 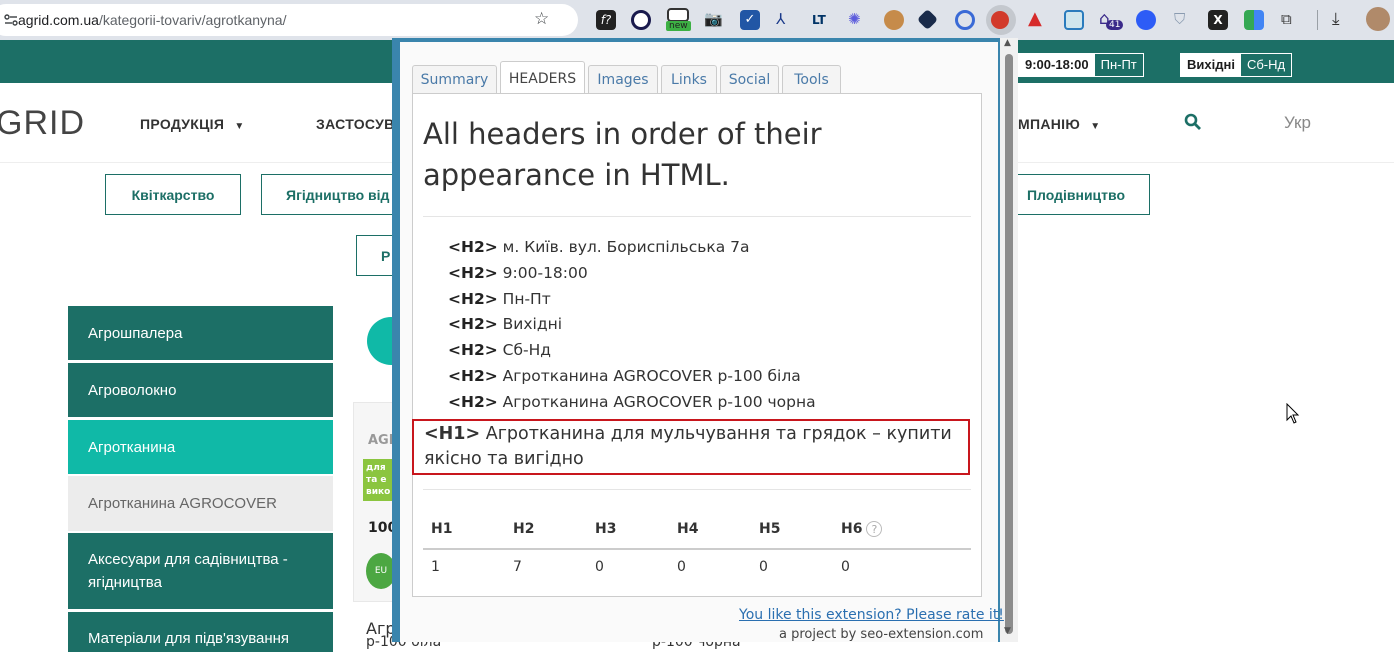 What do you see at coordinates (499, 299) in the screenshot?
I see `header-item: <H2> Пн-Пт` at bounding box center [499, 299].